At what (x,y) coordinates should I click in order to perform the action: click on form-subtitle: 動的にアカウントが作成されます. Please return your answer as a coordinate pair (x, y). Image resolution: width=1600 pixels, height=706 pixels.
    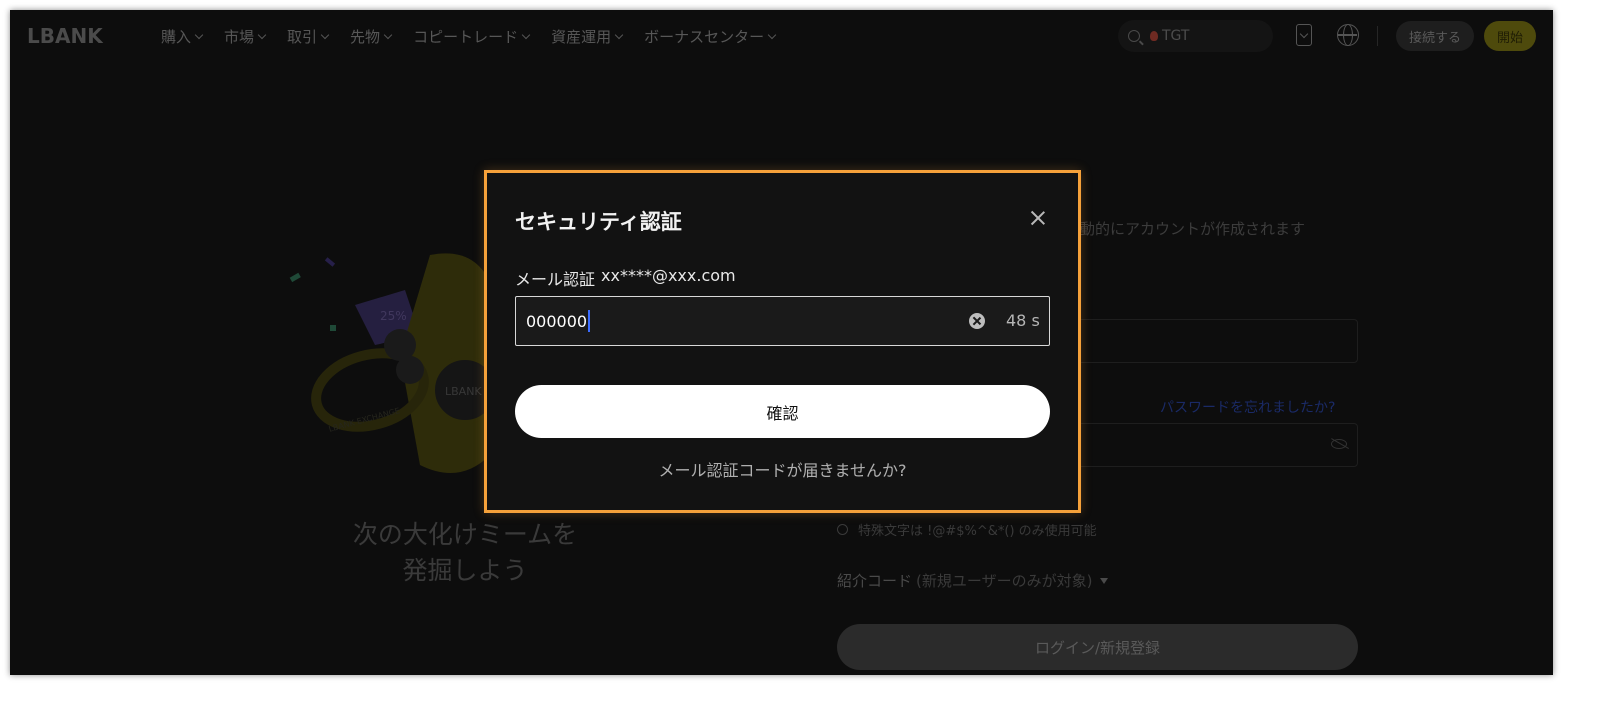
    Looking at the image, I should click on (1193, 229).